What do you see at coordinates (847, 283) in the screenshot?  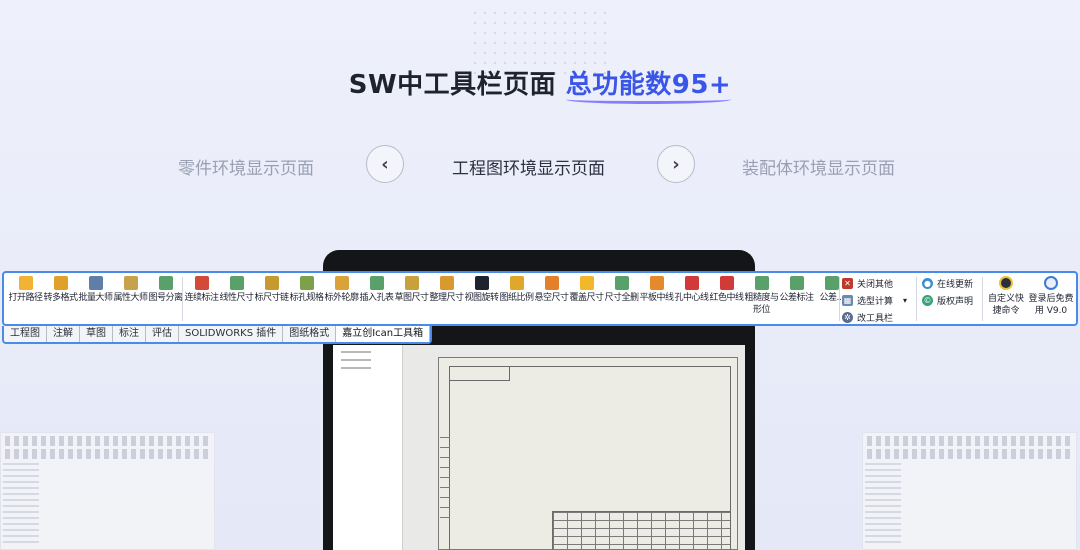 I see `close-others-icon: ✕` at bounding box center [847, 283].